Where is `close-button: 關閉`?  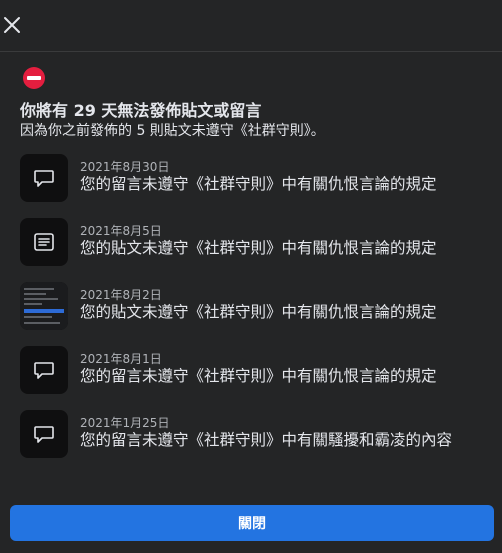
close-button: 關閉 is located at coordinates (252, 523).